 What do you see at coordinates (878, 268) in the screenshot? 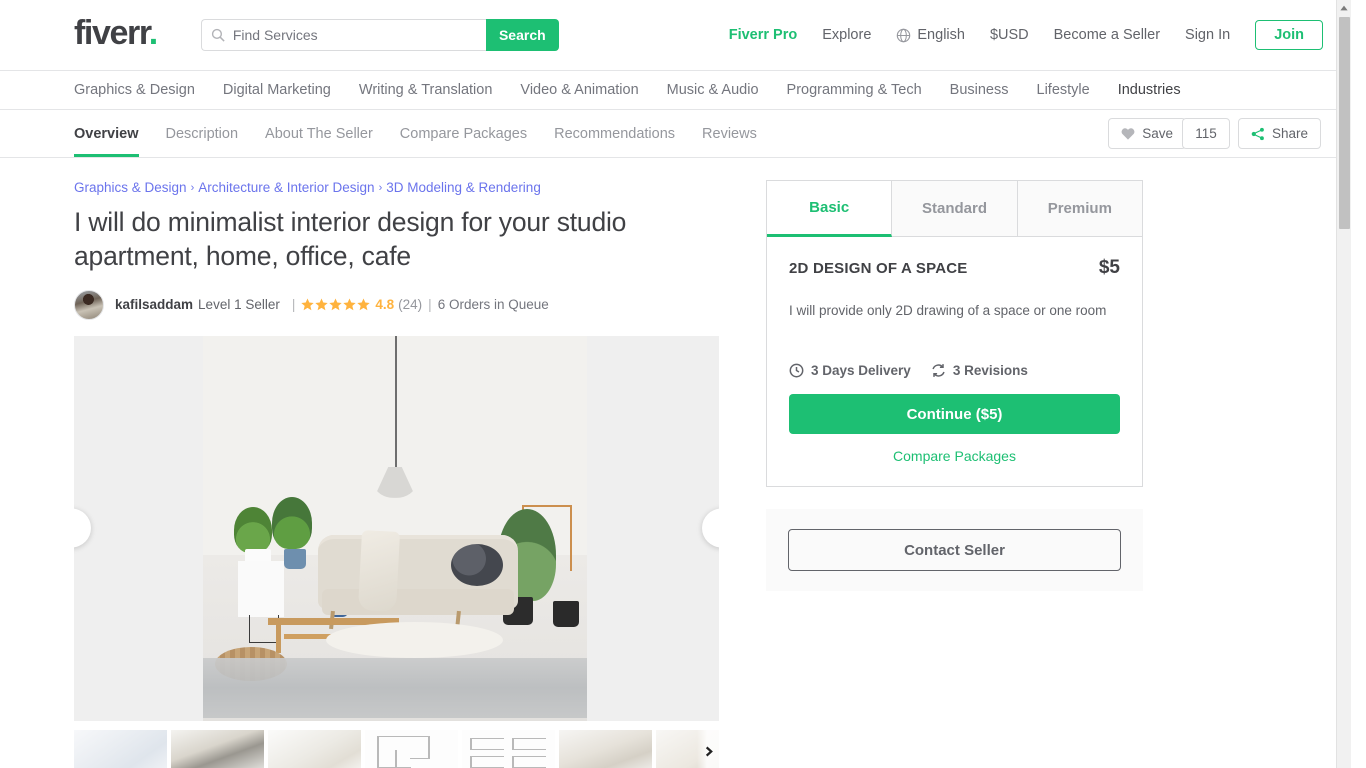
I see `package-name: 2D DESIGN OF A SPACE` at bounding box center [878, 268].